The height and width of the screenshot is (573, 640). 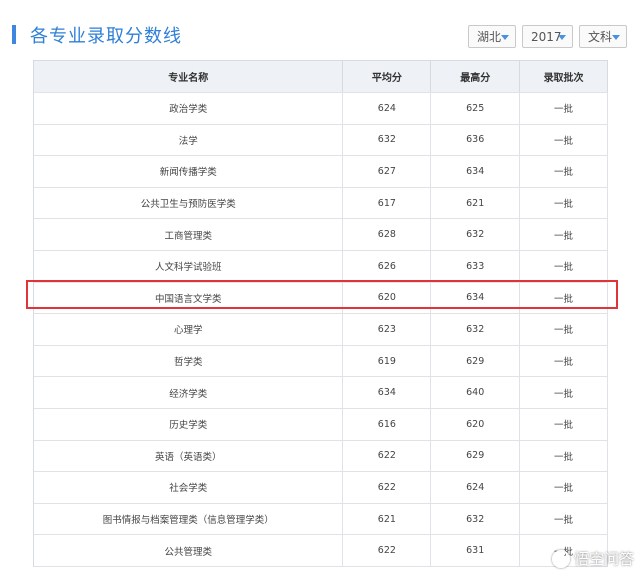 What do you see at coordinates (476, 424) in the screenshot?
I see `max-cell: 620` at bounding box center [476, 424].